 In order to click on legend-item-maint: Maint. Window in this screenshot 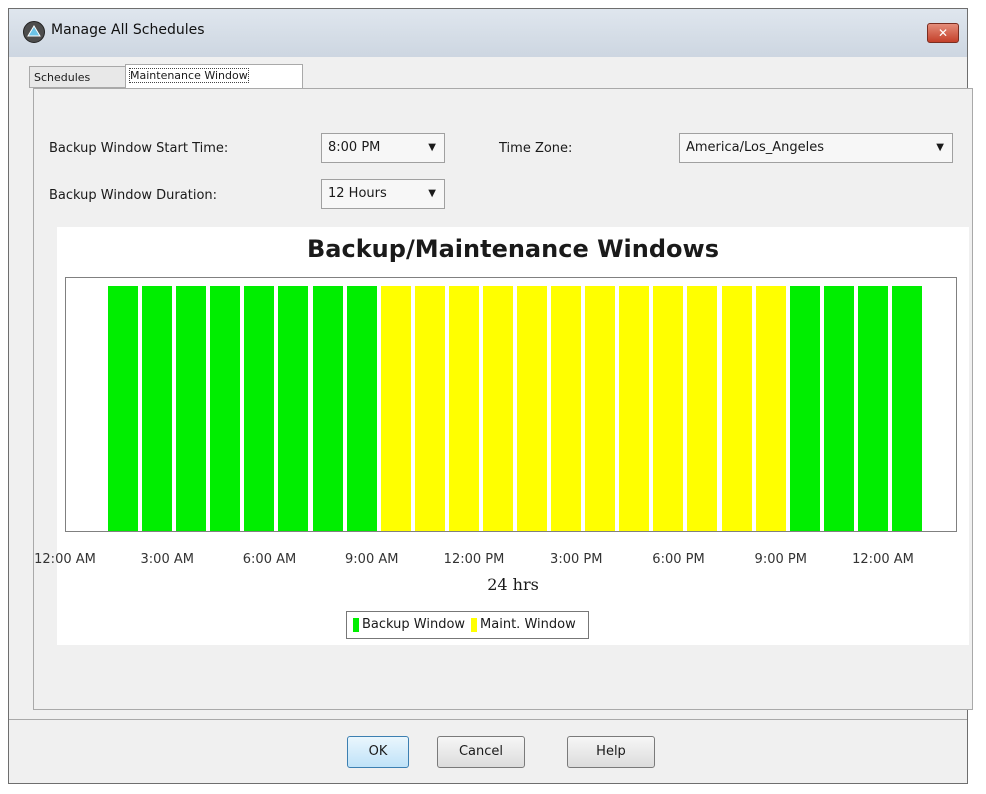, I will do `click(523, 625)`.